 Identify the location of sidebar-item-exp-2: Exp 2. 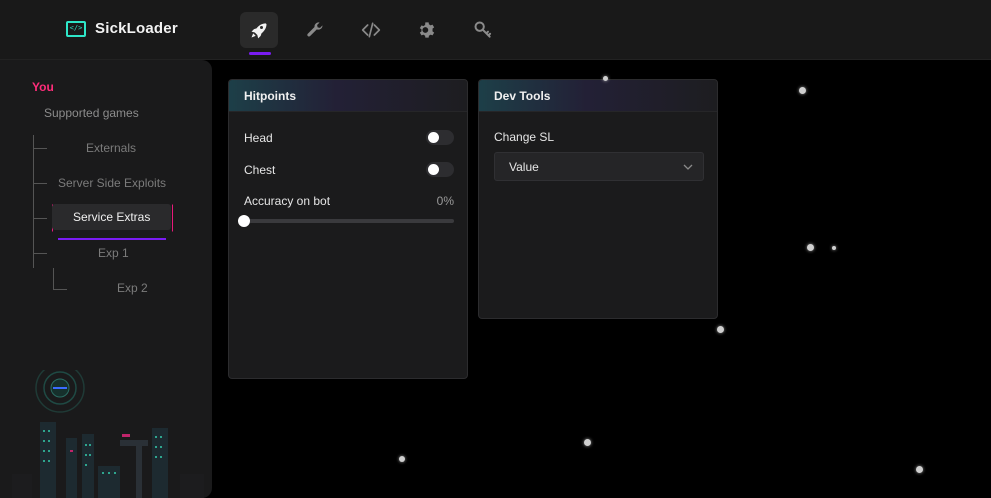
(132, 288).